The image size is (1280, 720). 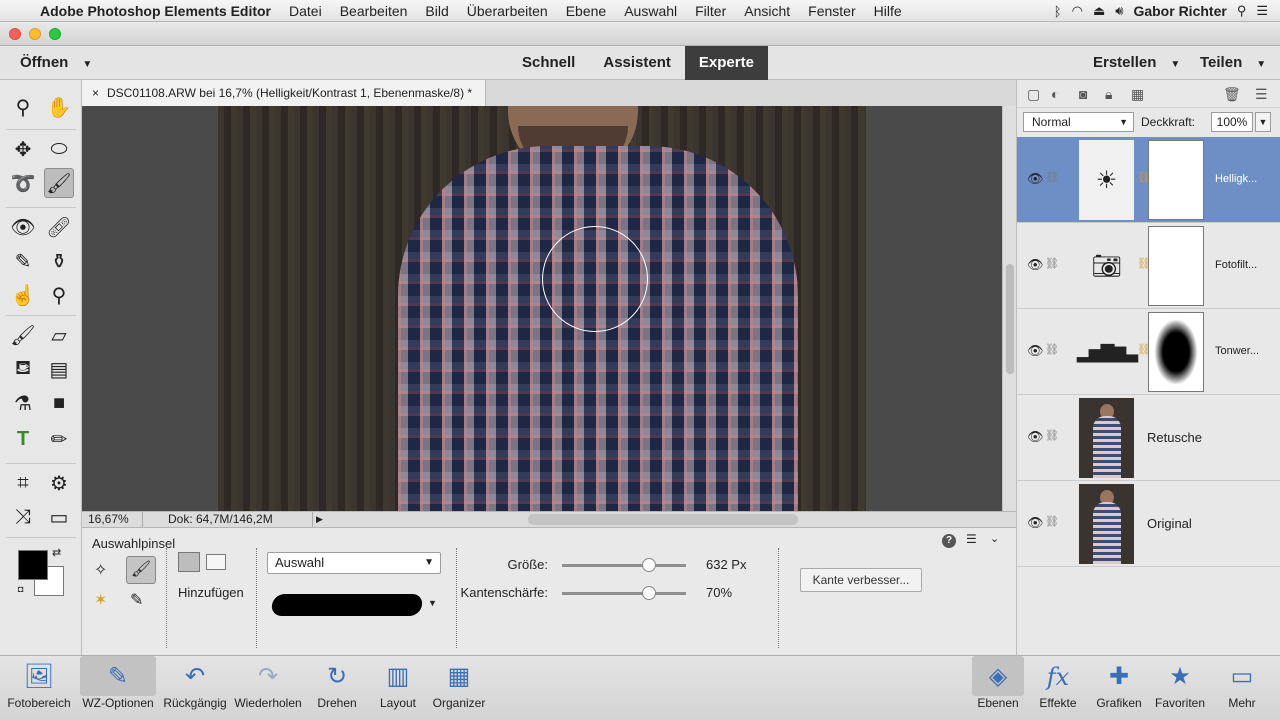 I want to click on hardness-slider, so click(x=624, y=593).